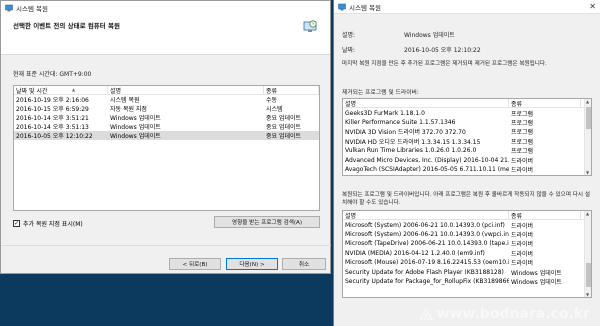 The width and height of the screenshot is (600, 326). What do you see at coordinates (166, 245) in the screenshot?
I see `divider` at bounding box center [166, 245].